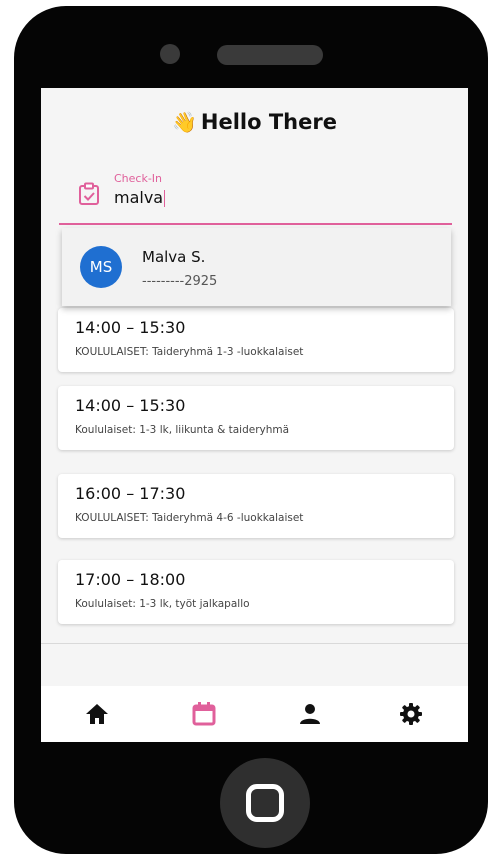  What do you see at coordinates (170, 54) in the screenshot?
I see `camera` at bounding box center [170, 54].